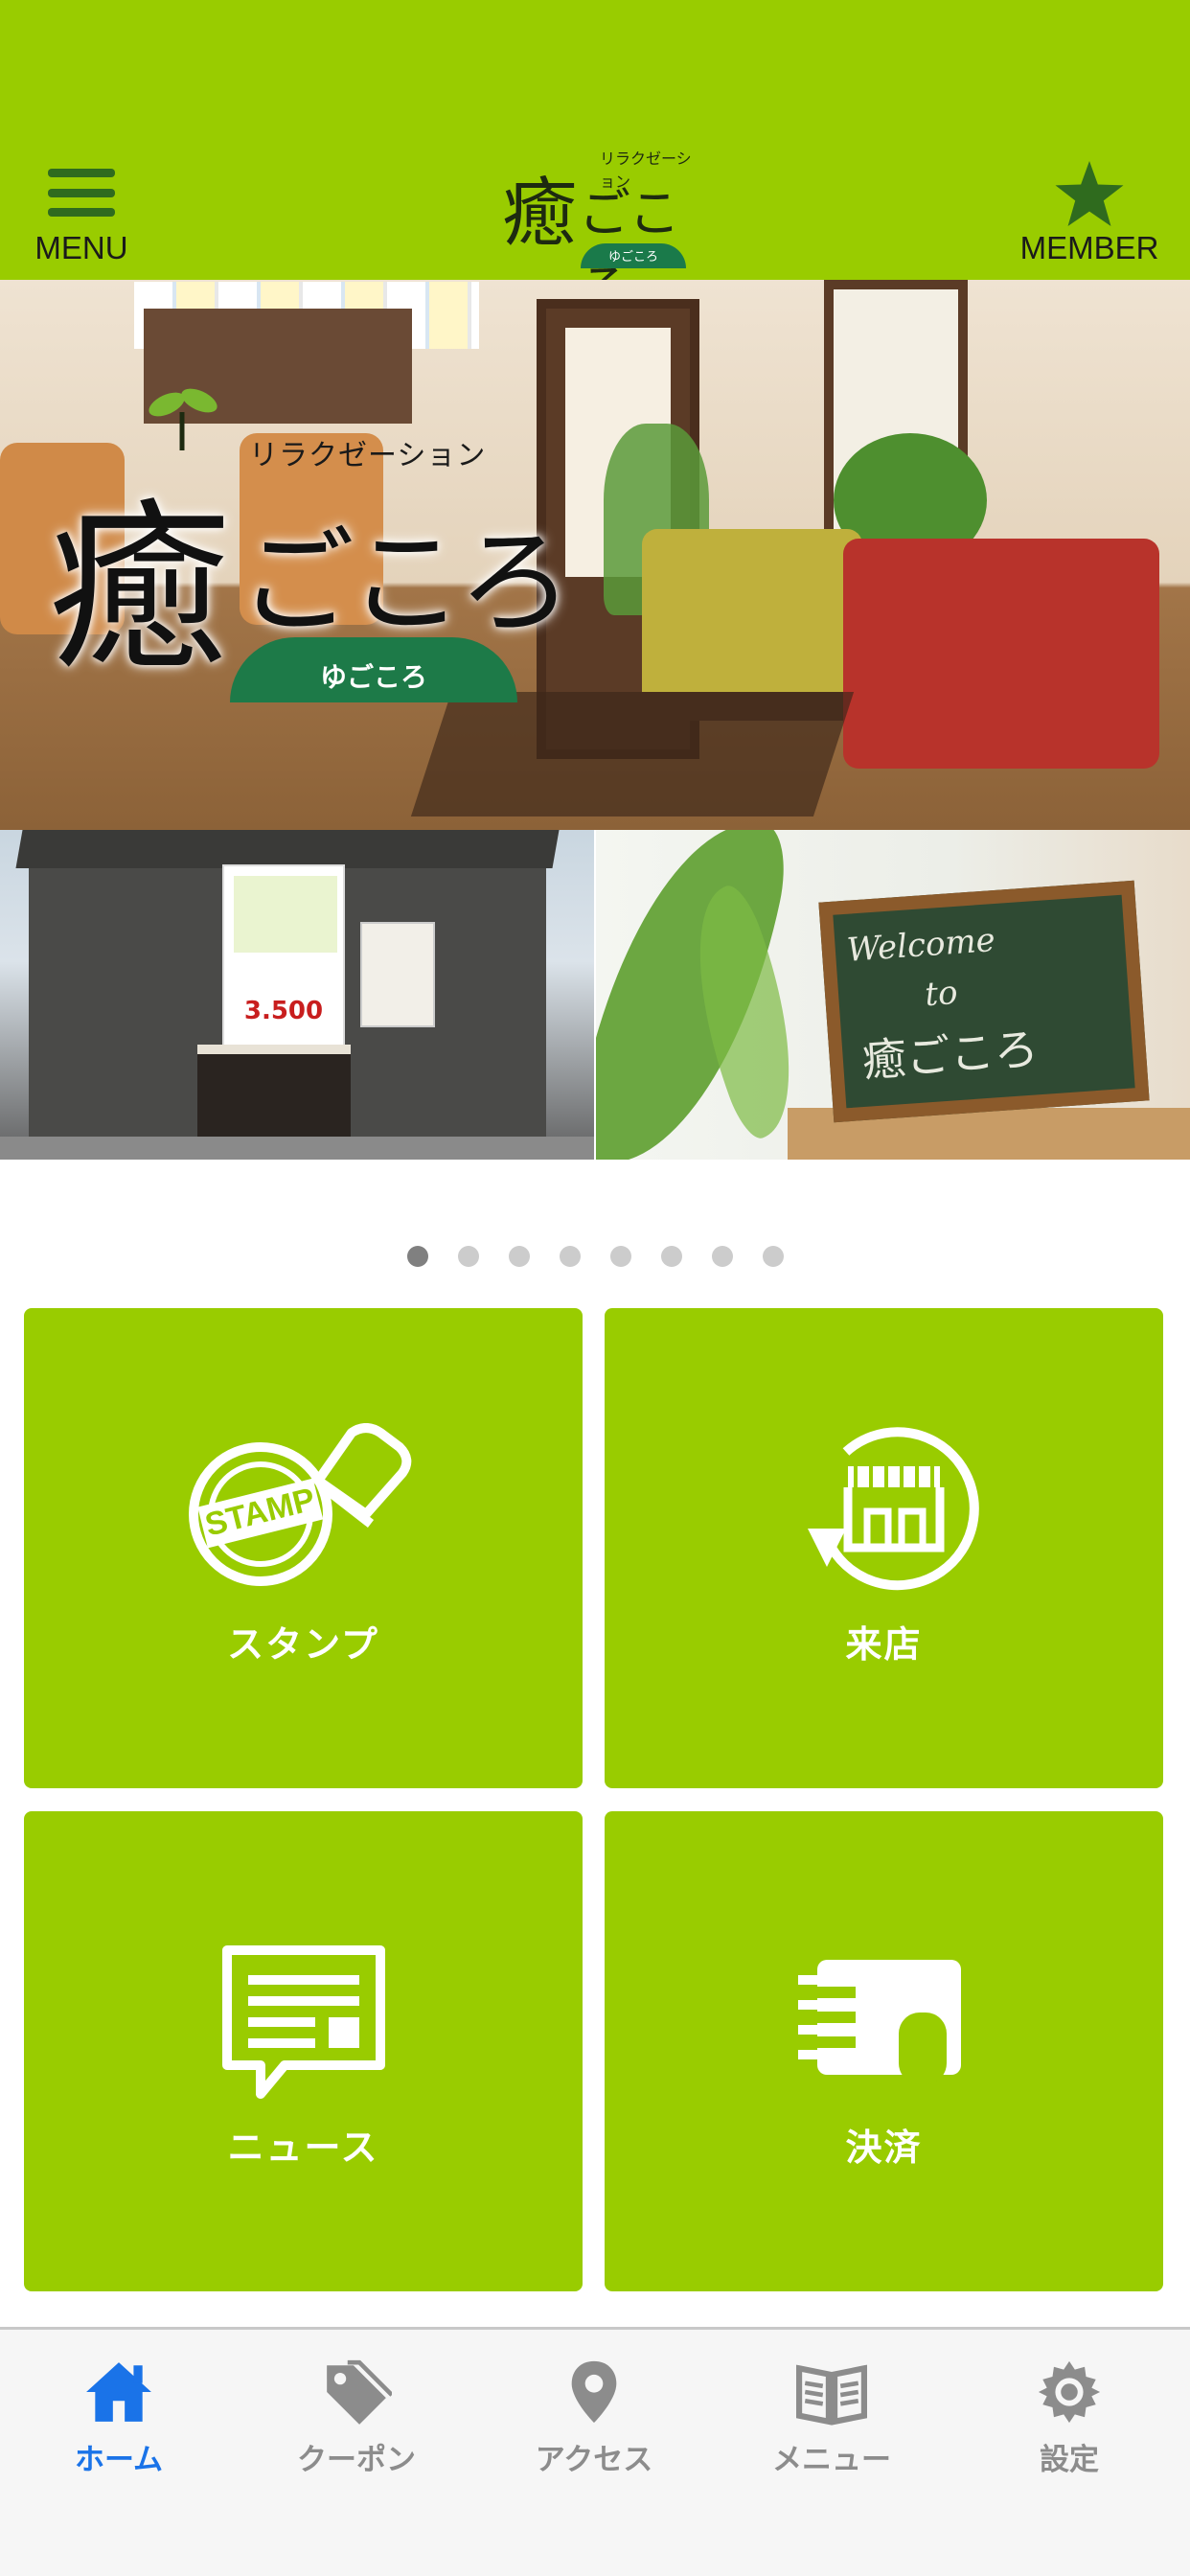  I want to click on tab-menu-label: メニュー, so click(832, 2460).